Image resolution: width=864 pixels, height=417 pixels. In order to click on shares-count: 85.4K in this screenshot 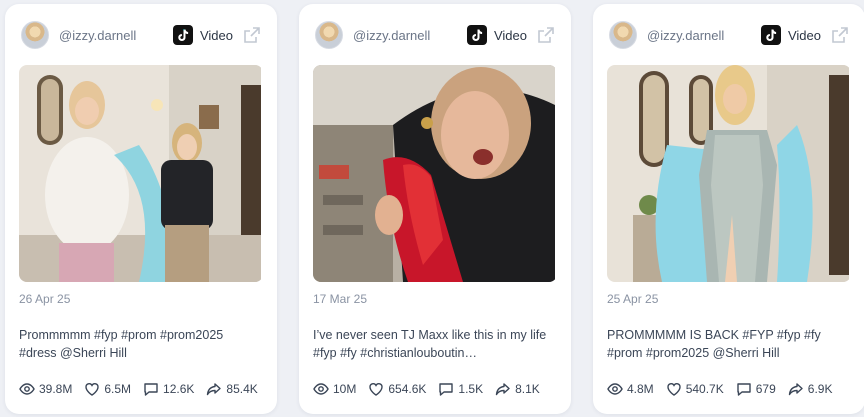, I will do `click(242, 389)`.